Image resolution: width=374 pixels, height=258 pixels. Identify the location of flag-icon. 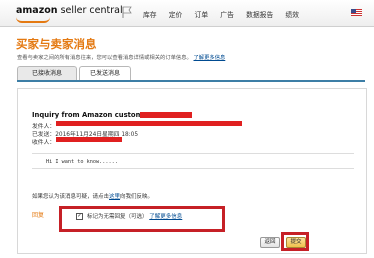
(127, 12).